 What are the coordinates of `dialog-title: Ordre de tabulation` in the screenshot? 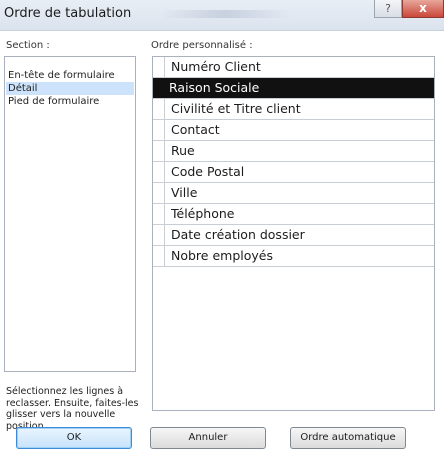 It's located at (68, 13).